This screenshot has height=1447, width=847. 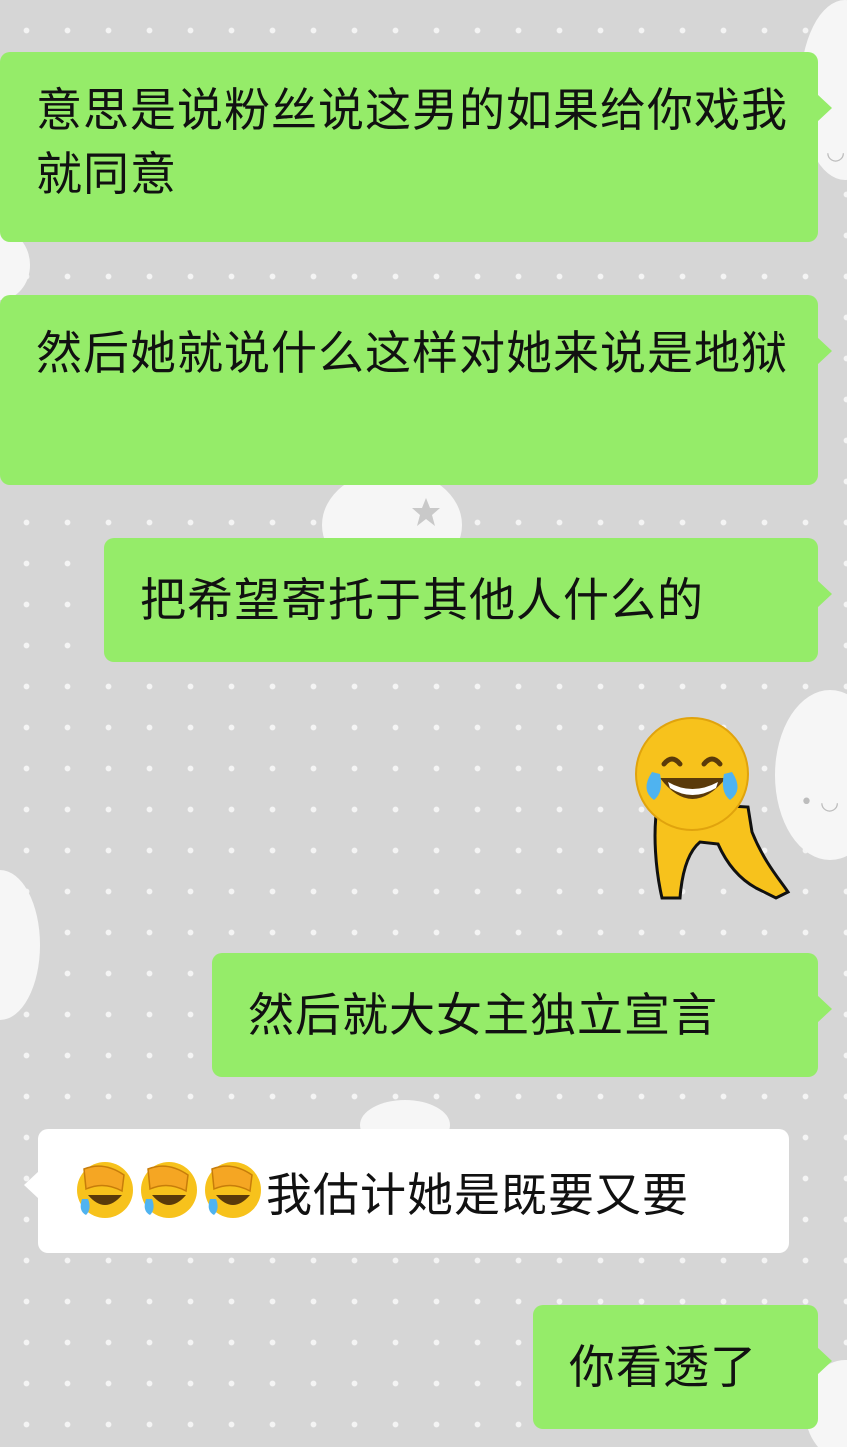 What do you see at coordinates (483, 1015) in the screenshot?
I see `message-text: 然后就大女主独立宣言` at bounding box center [483, 1015].